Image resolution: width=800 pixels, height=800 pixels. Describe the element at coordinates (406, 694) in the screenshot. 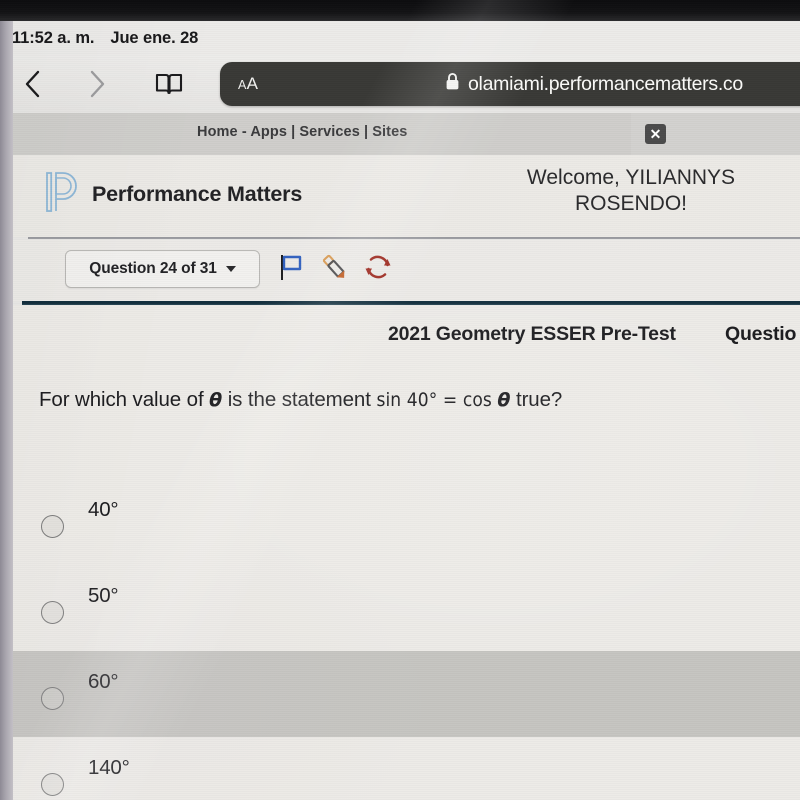

I see `answer-option-row: 60°` at that location.